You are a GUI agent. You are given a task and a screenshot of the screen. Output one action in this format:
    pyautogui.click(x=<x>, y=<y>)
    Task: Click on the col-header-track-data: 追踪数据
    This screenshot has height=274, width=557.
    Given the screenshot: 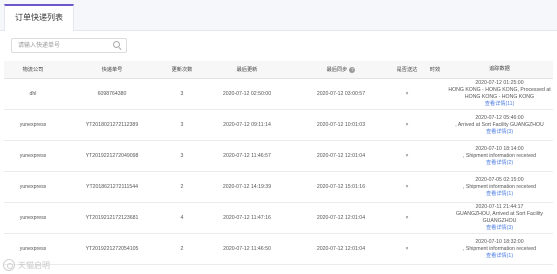 What is the action you would take?
    pyautogui.click(x=499, y=69)
    